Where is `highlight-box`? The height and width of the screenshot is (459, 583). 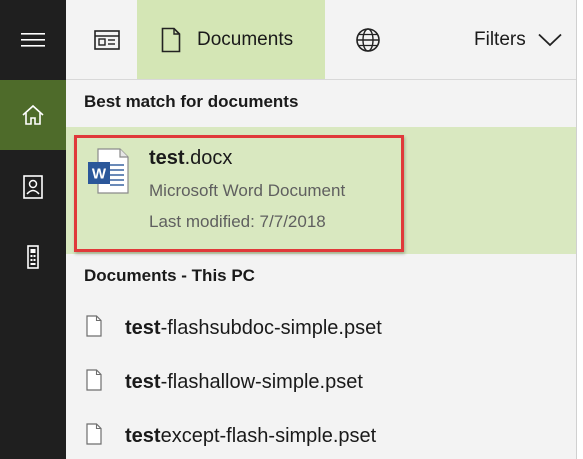
highlight-box is located at coordinates (239, 193).